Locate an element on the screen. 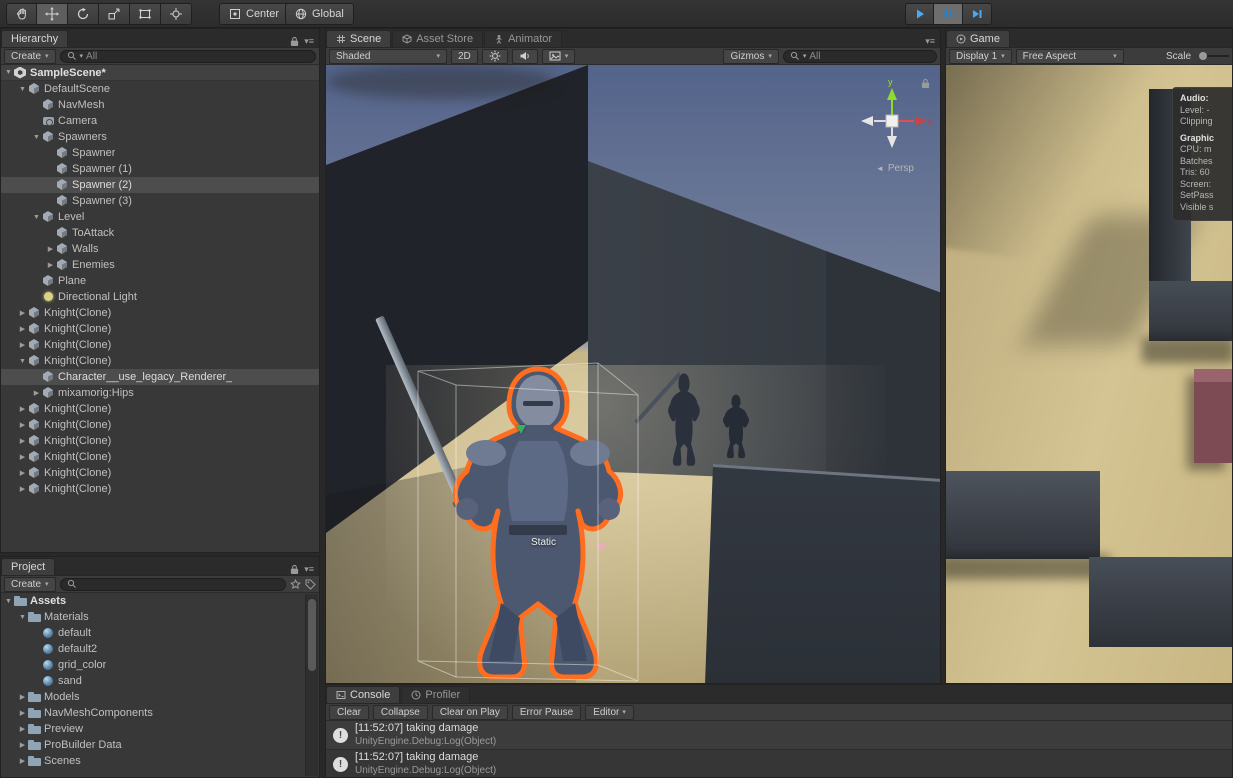 This screenshot has width=1233, height=778. tree-row: ▼ DefaultScene is located at coordinates (160, 89).